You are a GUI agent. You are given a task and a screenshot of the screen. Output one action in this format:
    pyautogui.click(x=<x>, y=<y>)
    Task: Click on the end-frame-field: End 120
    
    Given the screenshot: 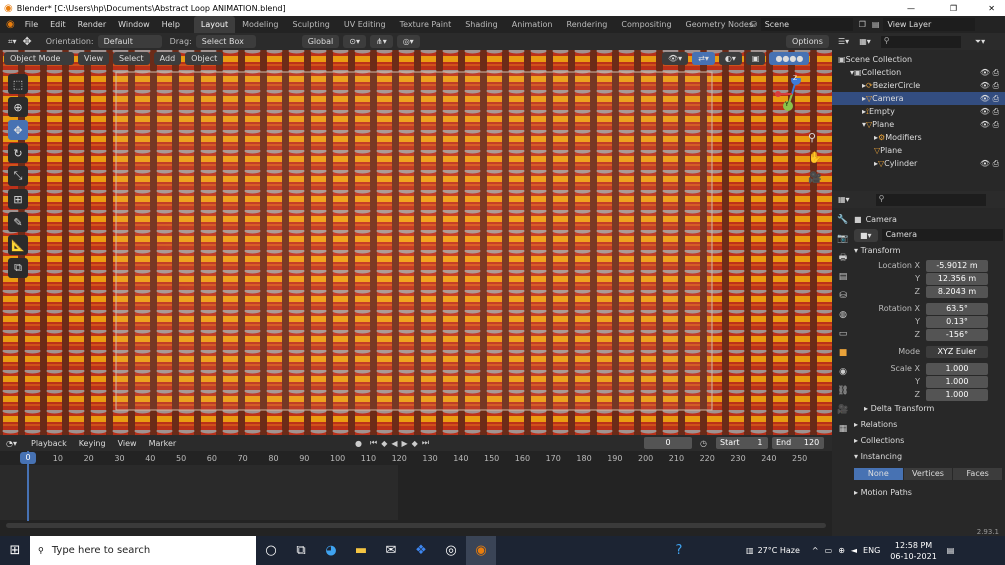 What is the action you would take?
    pyautogui.click(x=798, y=443)
    